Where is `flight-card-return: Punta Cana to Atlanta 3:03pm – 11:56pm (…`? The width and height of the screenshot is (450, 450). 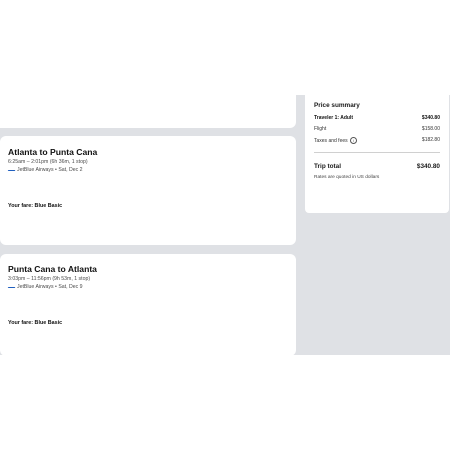
flight-card-return: Punta Cana to Atlanta 3:03pm – 11:56pm (… is located at coordinates (148, 305).